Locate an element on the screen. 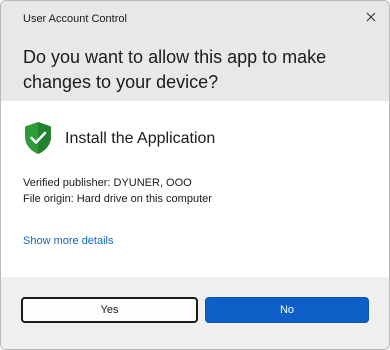  yes-button: Yes is located at coordinates (109, 310).